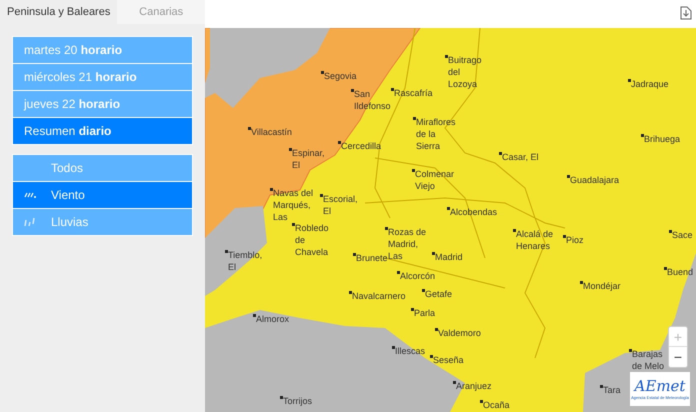 This screenshot has width=696, height=412. Describe the element at coordinates (434, 180) in the screenshot. I see `town-label: Colmenar Viejo` at that location.